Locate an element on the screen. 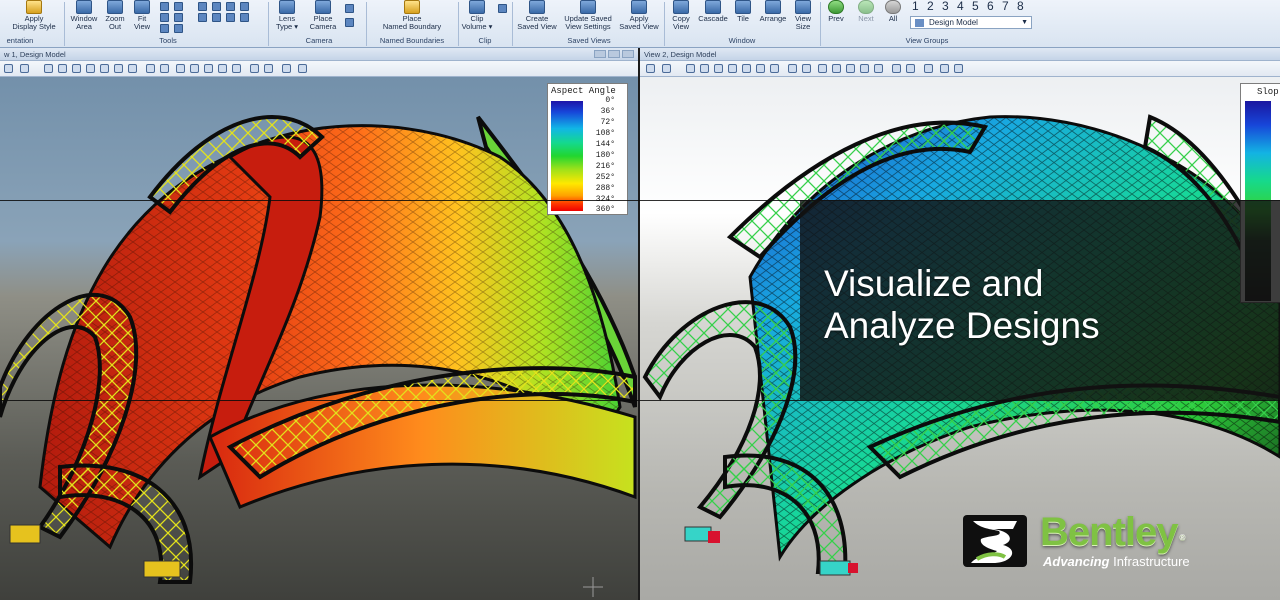 This screenshot has width=1280, height=600. view-toggle-4: 4 is located at coordinates (960, 6).